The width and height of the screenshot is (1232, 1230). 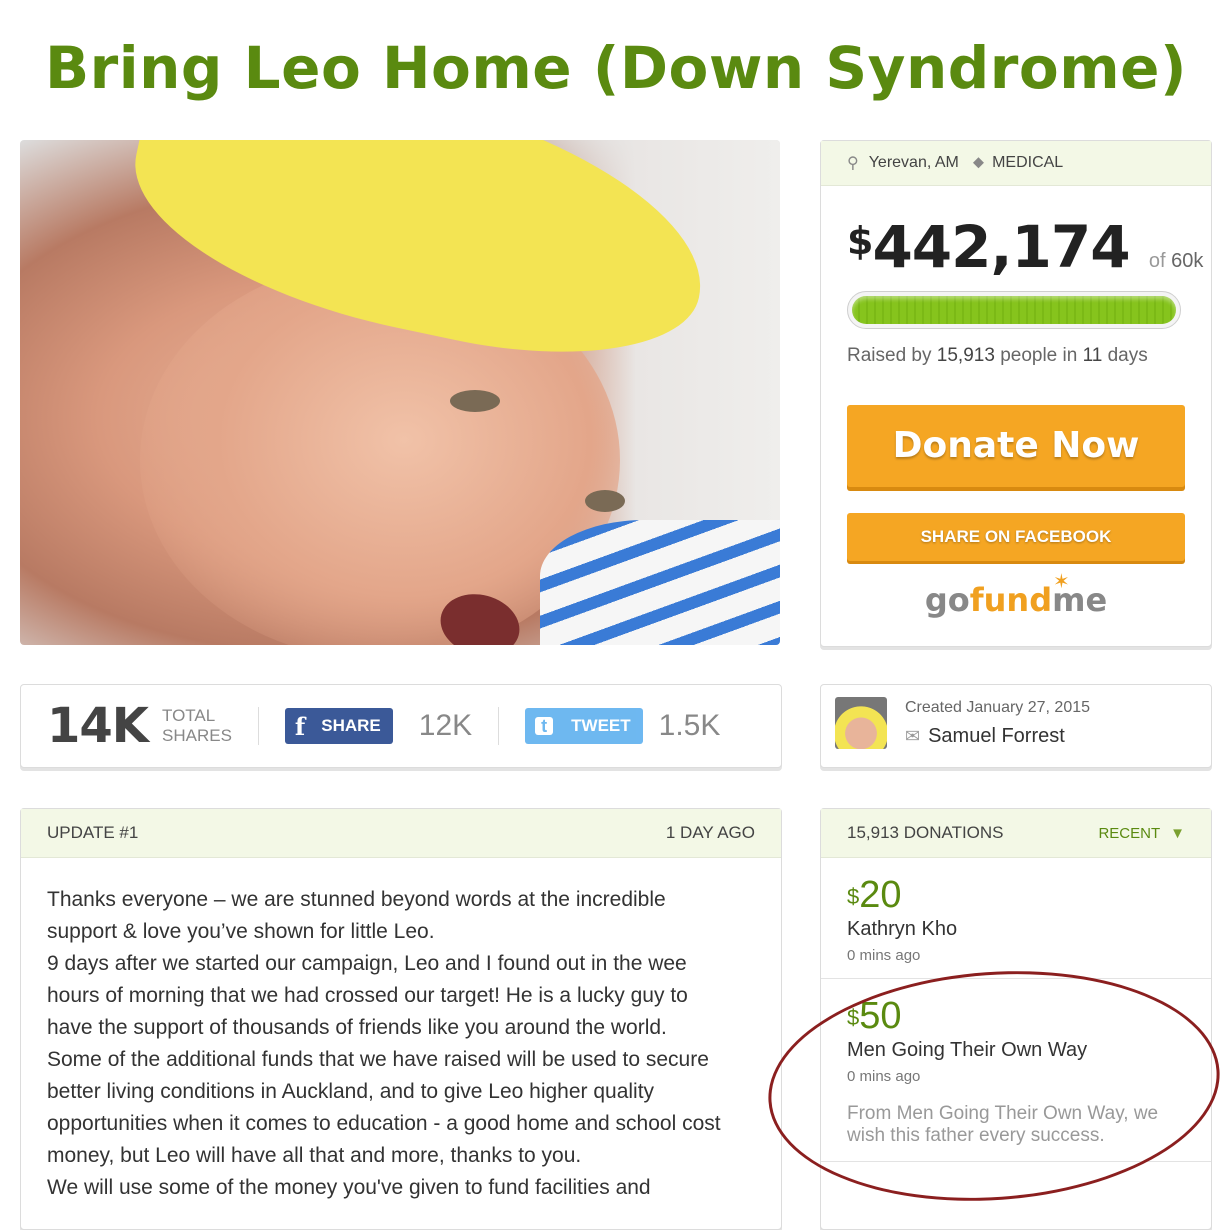 What do you see at coordinates (93, 832) in the screenshot?
I see `update-title: UPDATE #1` at bounding box center [93, 832].